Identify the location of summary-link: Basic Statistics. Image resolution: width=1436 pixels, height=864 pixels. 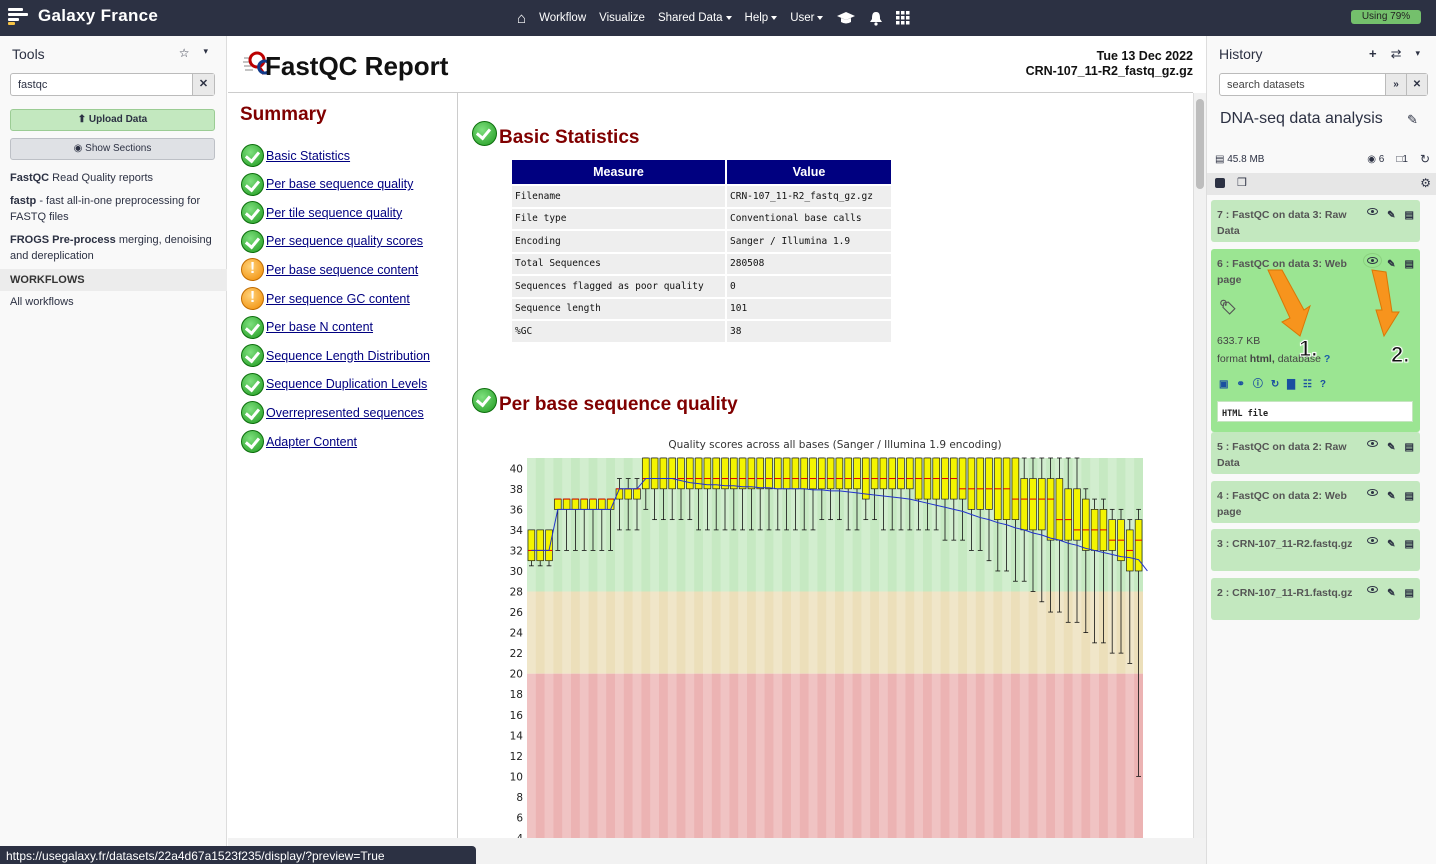
(308, 156).